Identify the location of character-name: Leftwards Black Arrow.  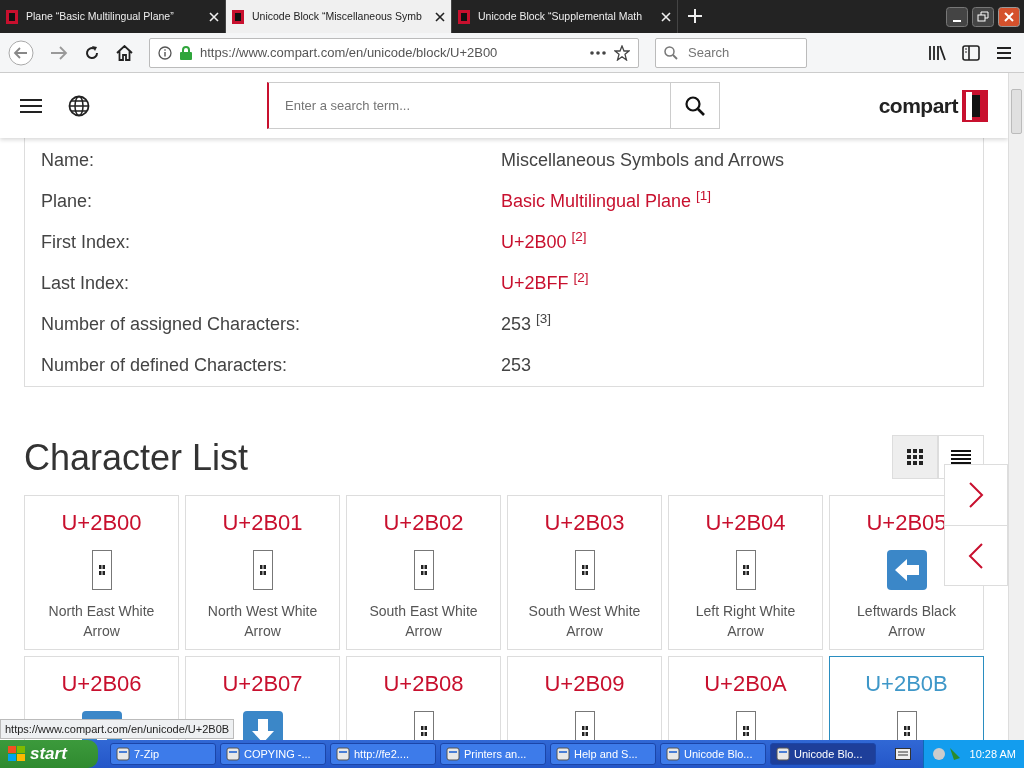
(906, 621).